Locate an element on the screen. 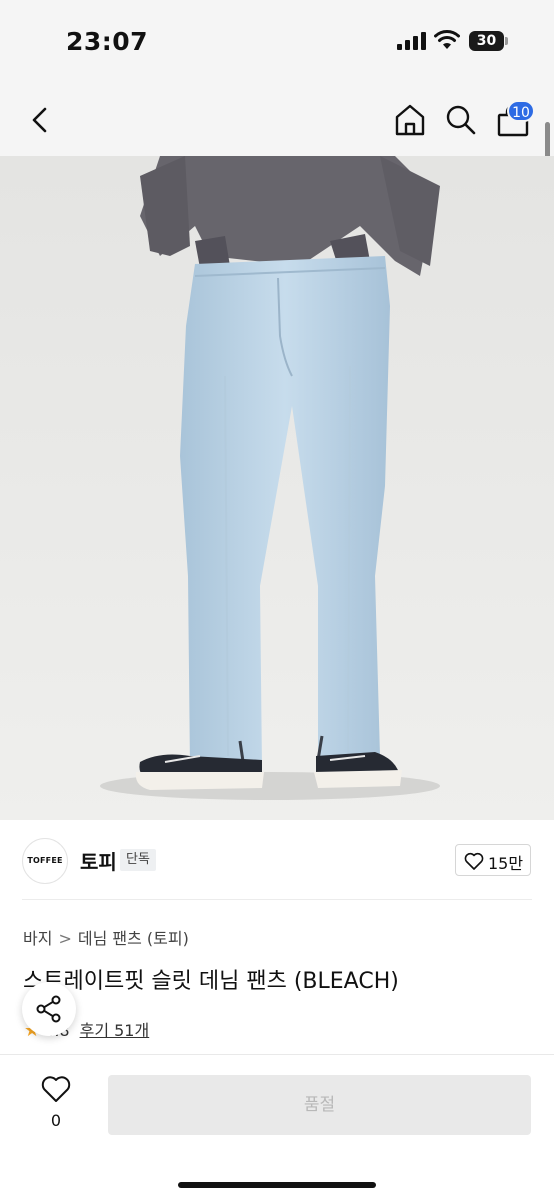 This screenshot has width=554, height=1200. status-time: 23:07 is located at coordinates (107, 41).